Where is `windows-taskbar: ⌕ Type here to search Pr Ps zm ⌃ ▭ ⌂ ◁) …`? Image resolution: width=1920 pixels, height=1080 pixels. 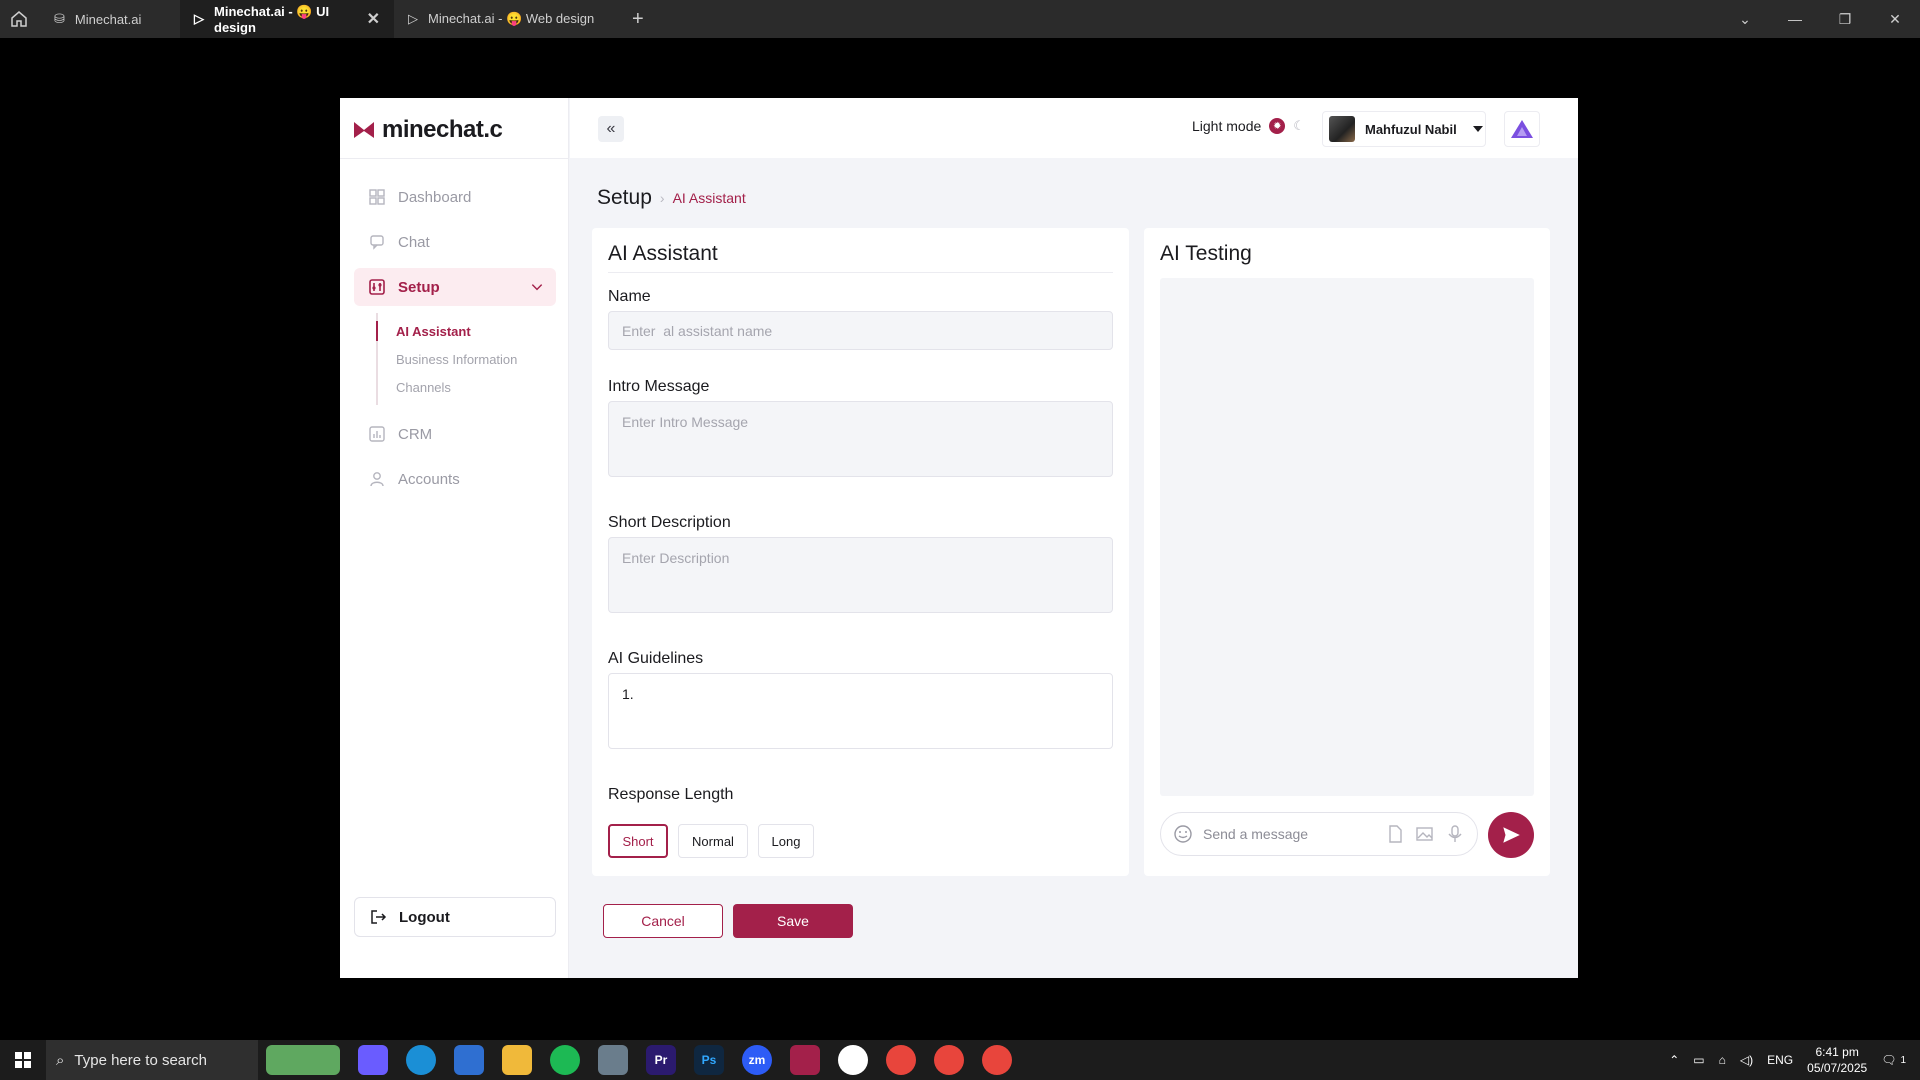
windows-taskbar: ⌕ Type here to search Pr Ps zm ⌃ ▭ ⌂ ◁) … is located at coordinates (960, 1060).